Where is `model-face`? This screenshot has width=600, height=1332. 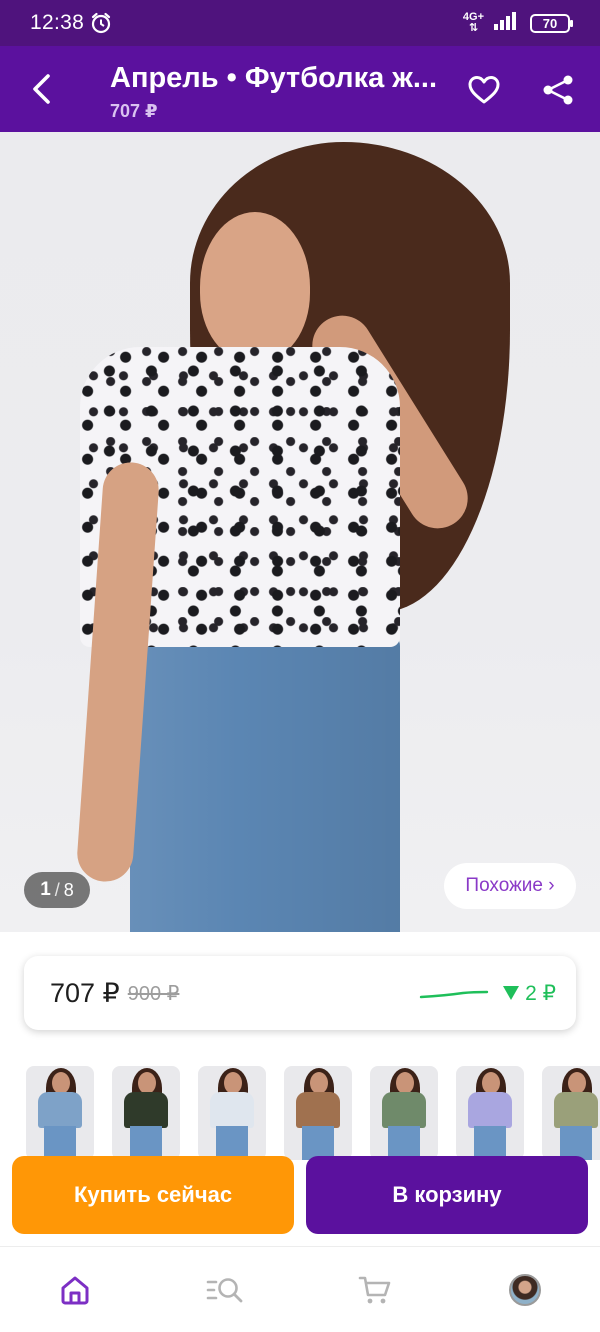
model-face is located at coordinates (255, 287).